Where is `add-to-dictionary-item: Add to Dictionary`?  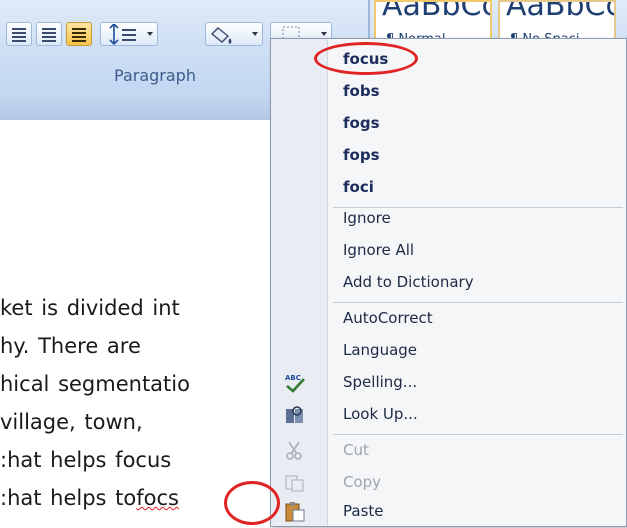 add-to-dictionary-item: Add to Dictionary is located at coordinates (449, 283).